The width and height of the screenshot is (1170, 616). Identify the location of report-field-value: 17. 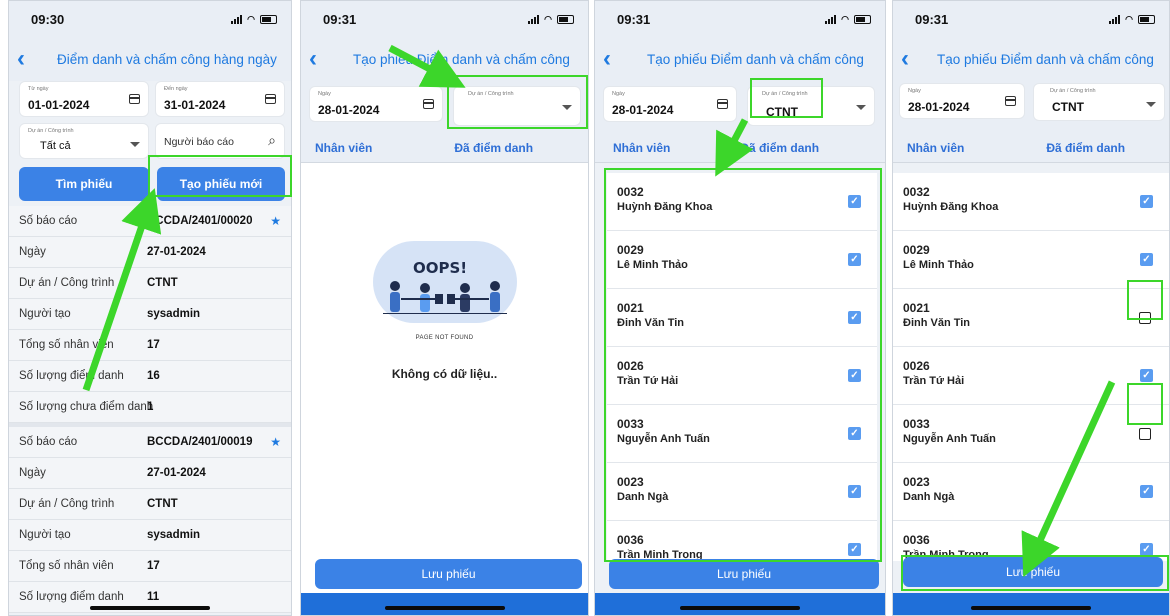
(153, 345).